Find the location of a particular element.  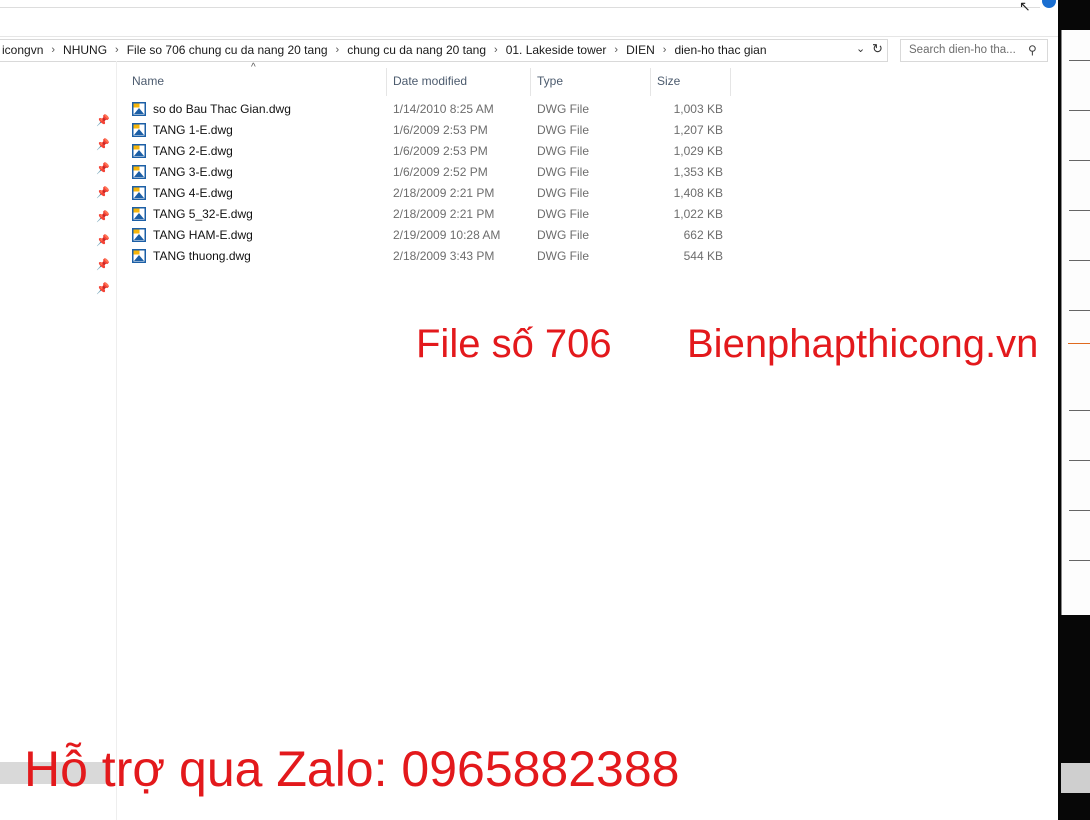

watermark-file-number: File số 706 is located at coordinates (514, 344).